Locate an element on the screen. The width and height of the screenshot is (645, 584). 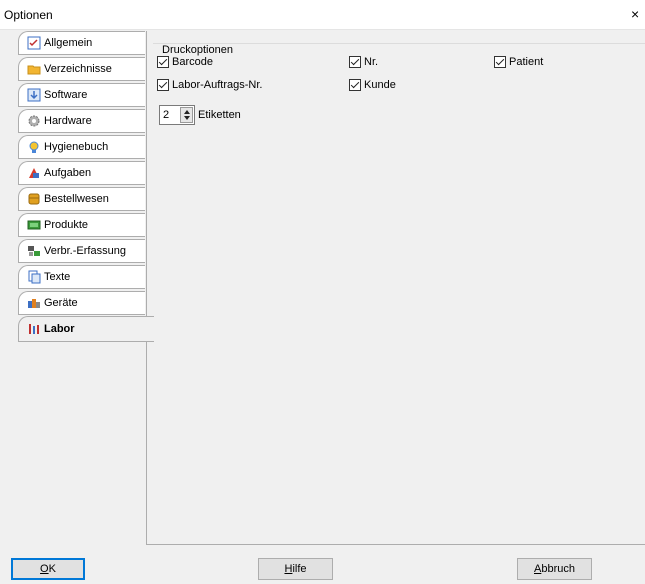
bulb-icon is located at coordinates (34, 147).